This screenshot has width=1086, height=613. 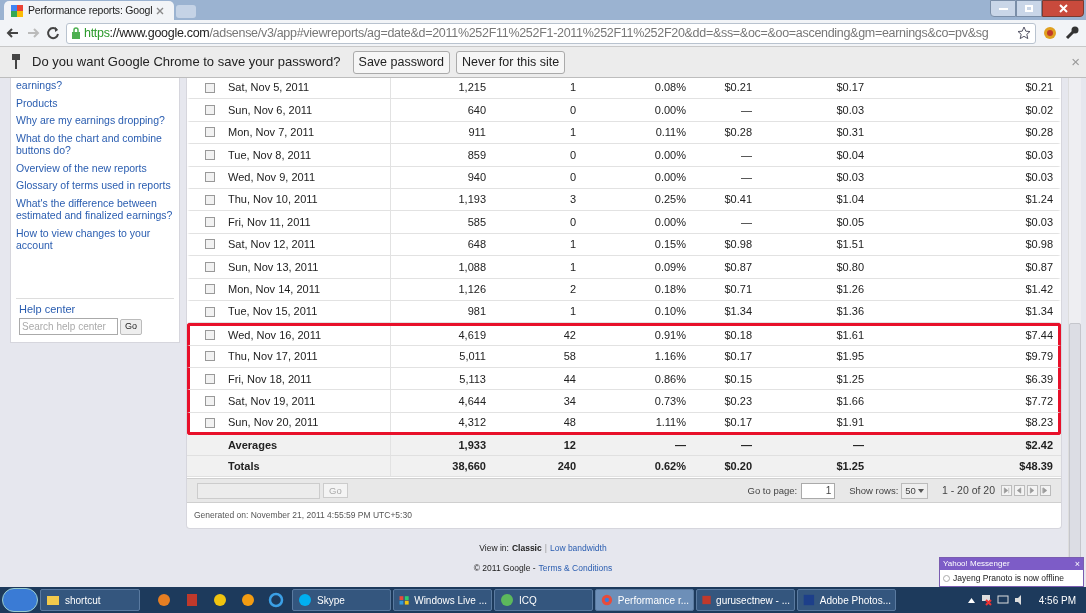 What do you see at coordinates (273, 200) in the screenshot?
I see `date-cell-text: Thu, Nov 10, 2011` at bounding box center [273, 200].